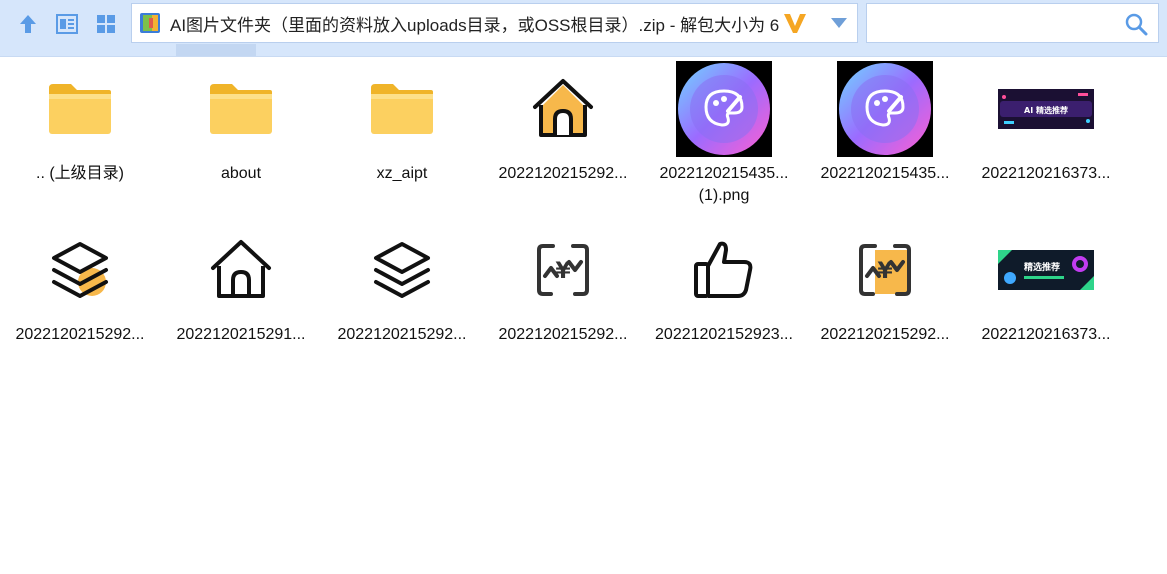 The image size is (1167, 574). I want to click on file-item: .. (上级目录), so click(80, 136).